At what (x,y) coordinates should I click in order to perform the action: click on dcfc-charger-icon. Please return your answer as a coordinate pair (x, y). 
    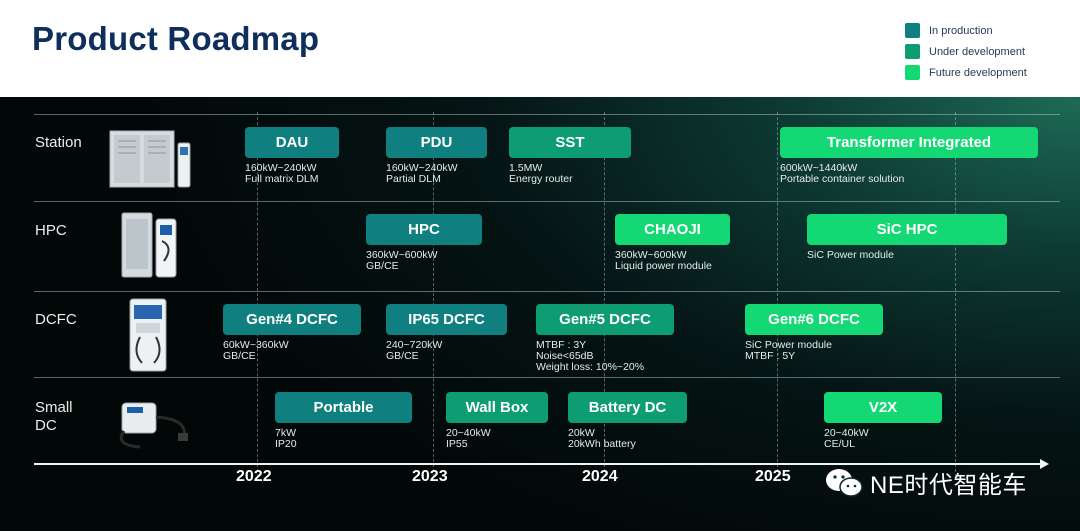
    Looking at the image, I should click on (148, 335).